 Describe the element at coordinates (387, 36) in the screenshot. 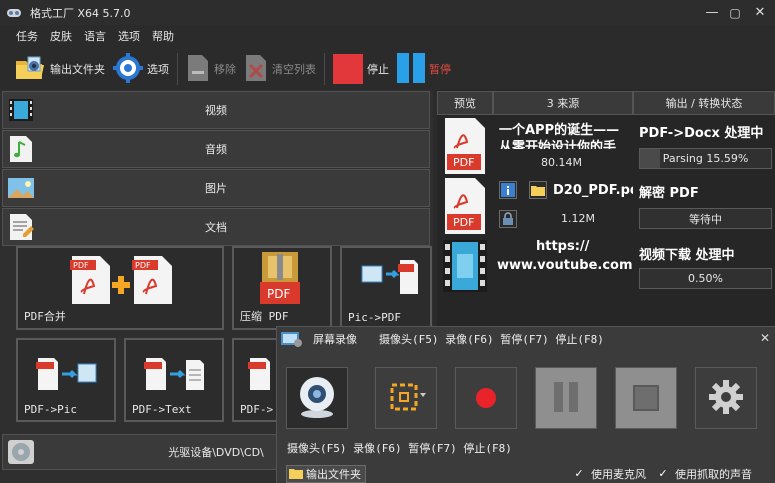

I see `menu-bar: 任务 皮肤 语言 选项 帮助` at that location.